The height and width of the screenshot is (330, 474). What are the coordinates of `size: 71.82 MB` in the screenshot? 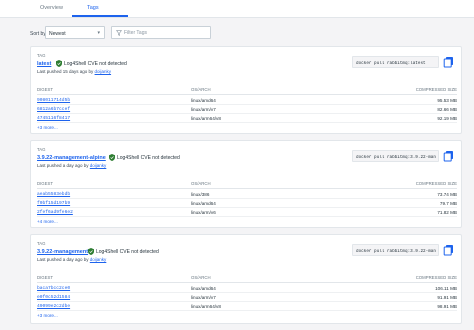 It's located at (447, 212).